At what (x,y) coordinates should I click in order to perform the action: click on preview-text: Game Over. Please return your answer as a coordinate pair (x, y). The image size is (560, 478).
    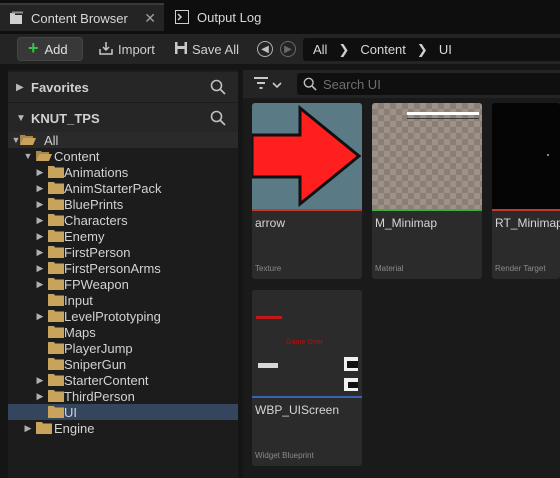
    Looking at the image, I should click on (305, 342).